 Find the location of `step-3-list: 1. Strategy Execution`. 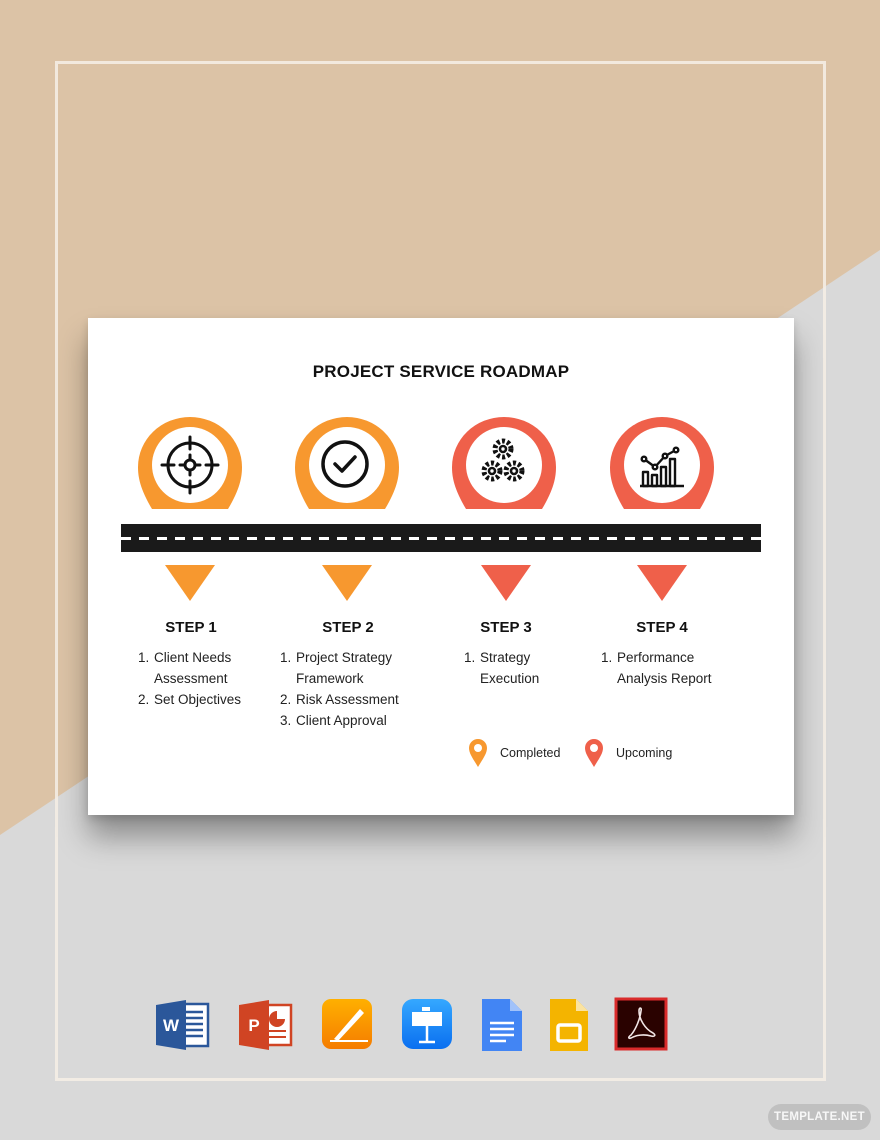

step-3-list: 1. Strategy Execution is located at coordinates (501, 668).